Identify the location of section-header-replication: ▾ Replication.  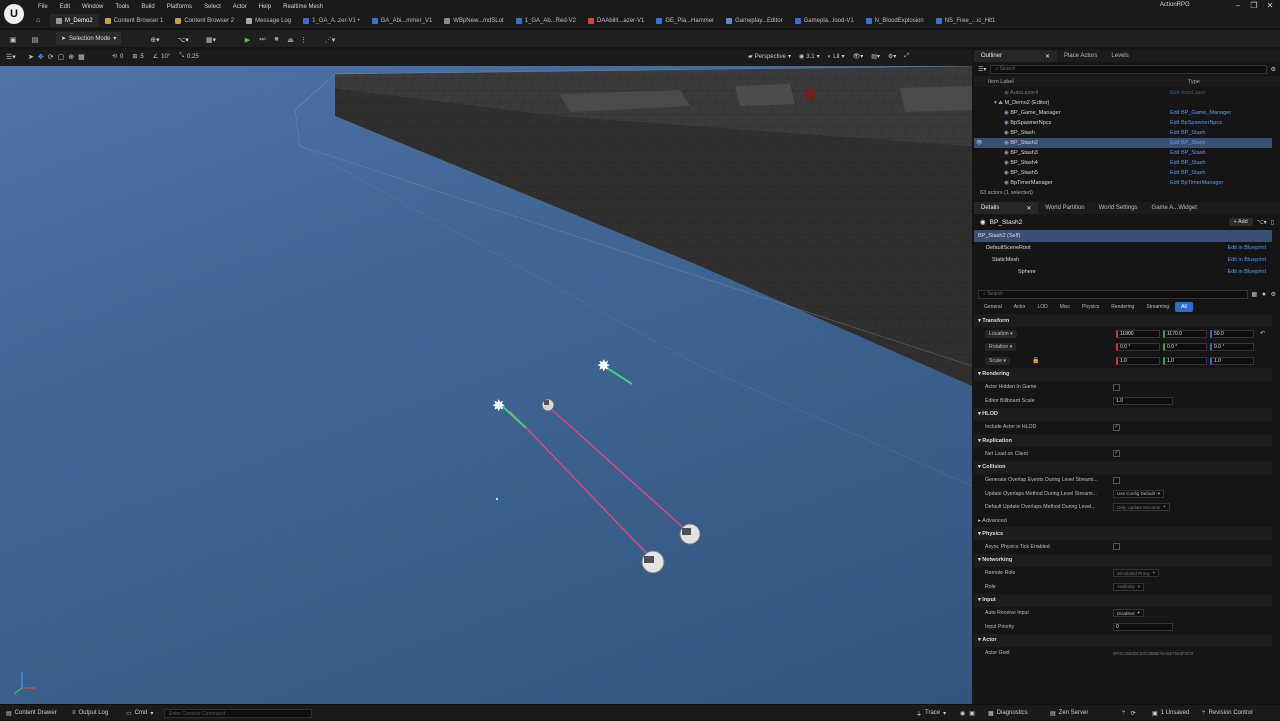
(1123, 440).